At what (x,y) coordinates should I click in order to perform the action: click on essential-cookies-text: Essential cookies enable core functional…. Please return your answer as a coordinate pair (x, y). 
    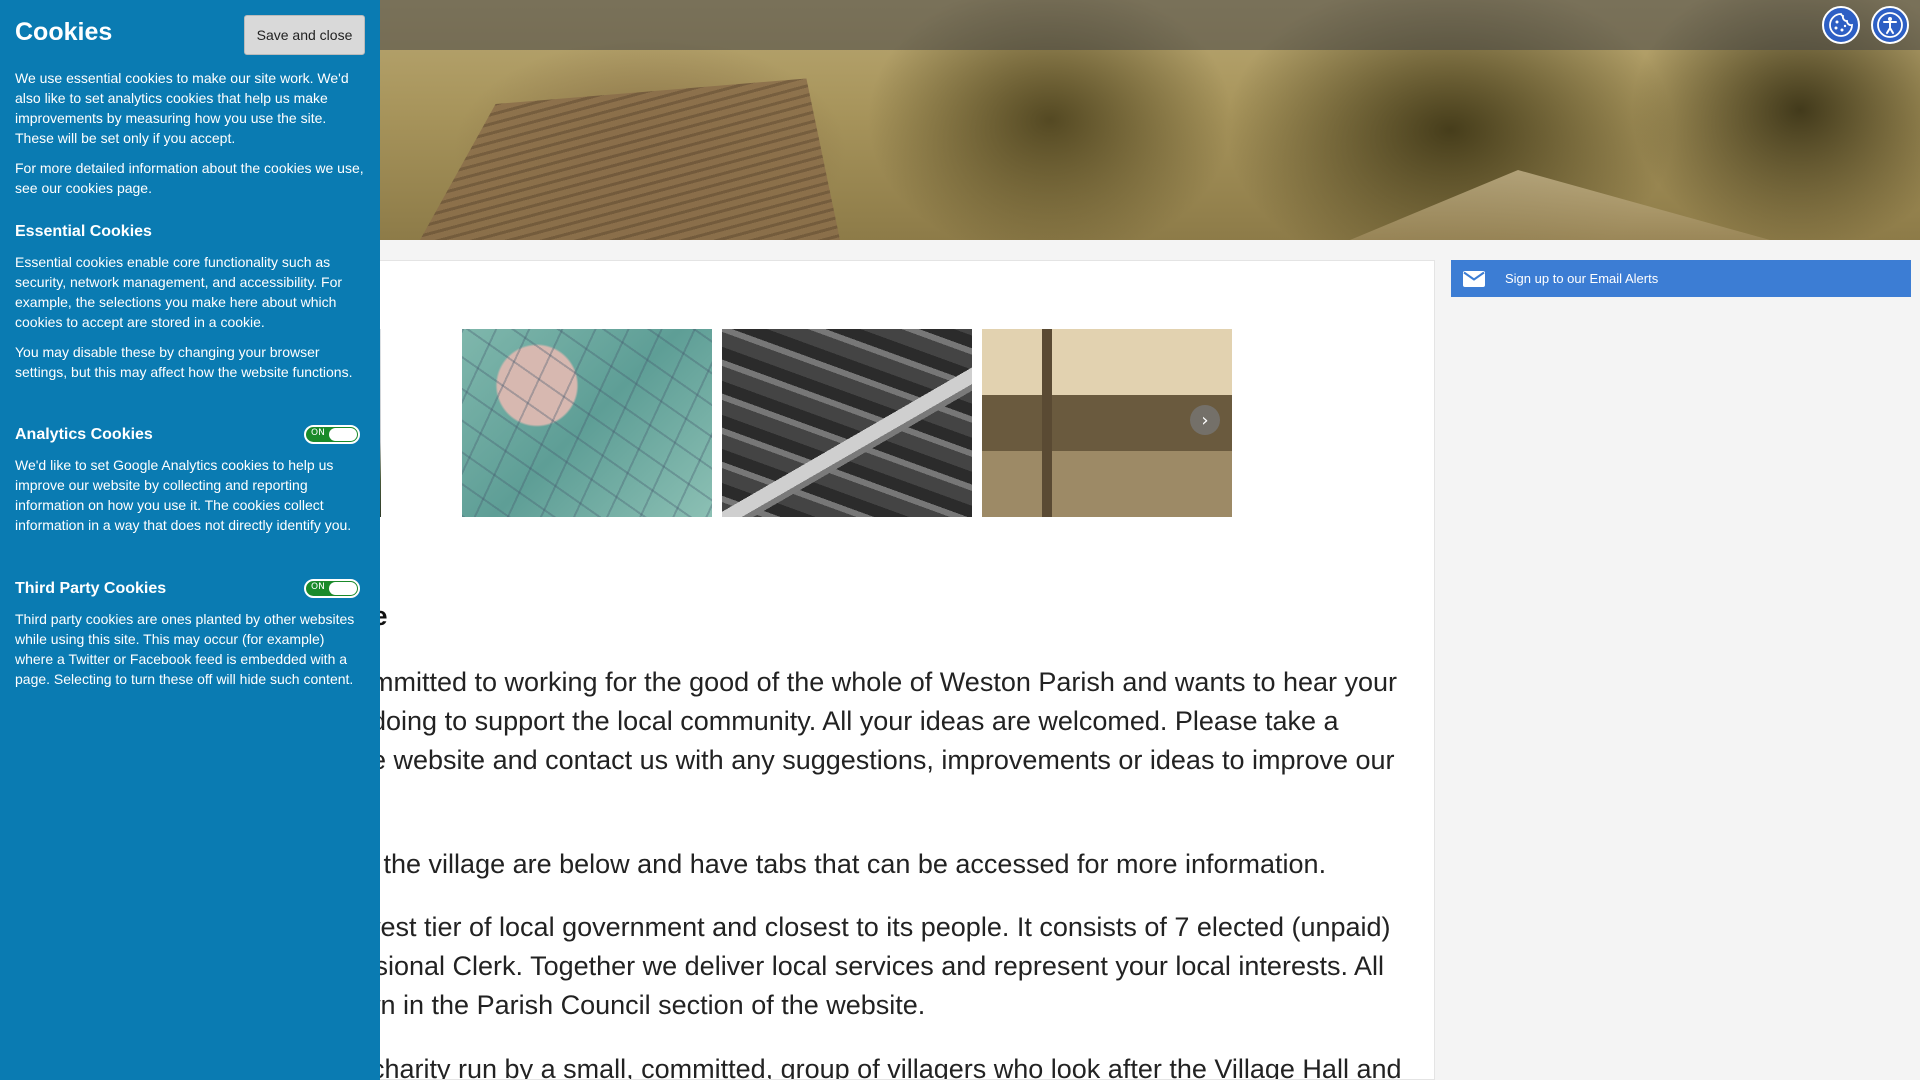
    Looking at the image, I should click on (179, 292).